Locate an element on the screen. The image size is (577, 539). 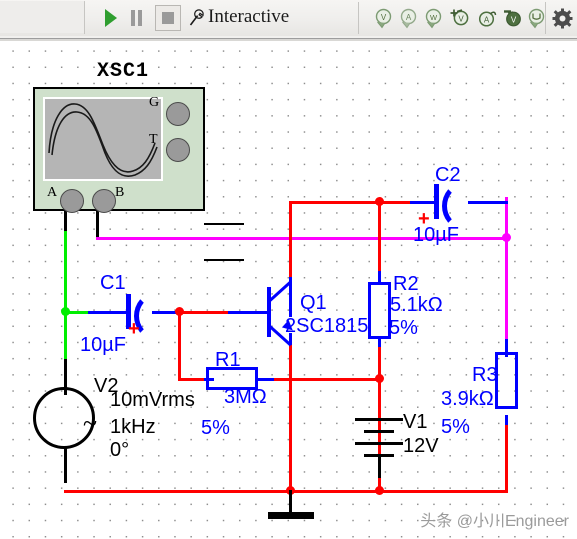
node-source-top is located at coordinates (65, 311).